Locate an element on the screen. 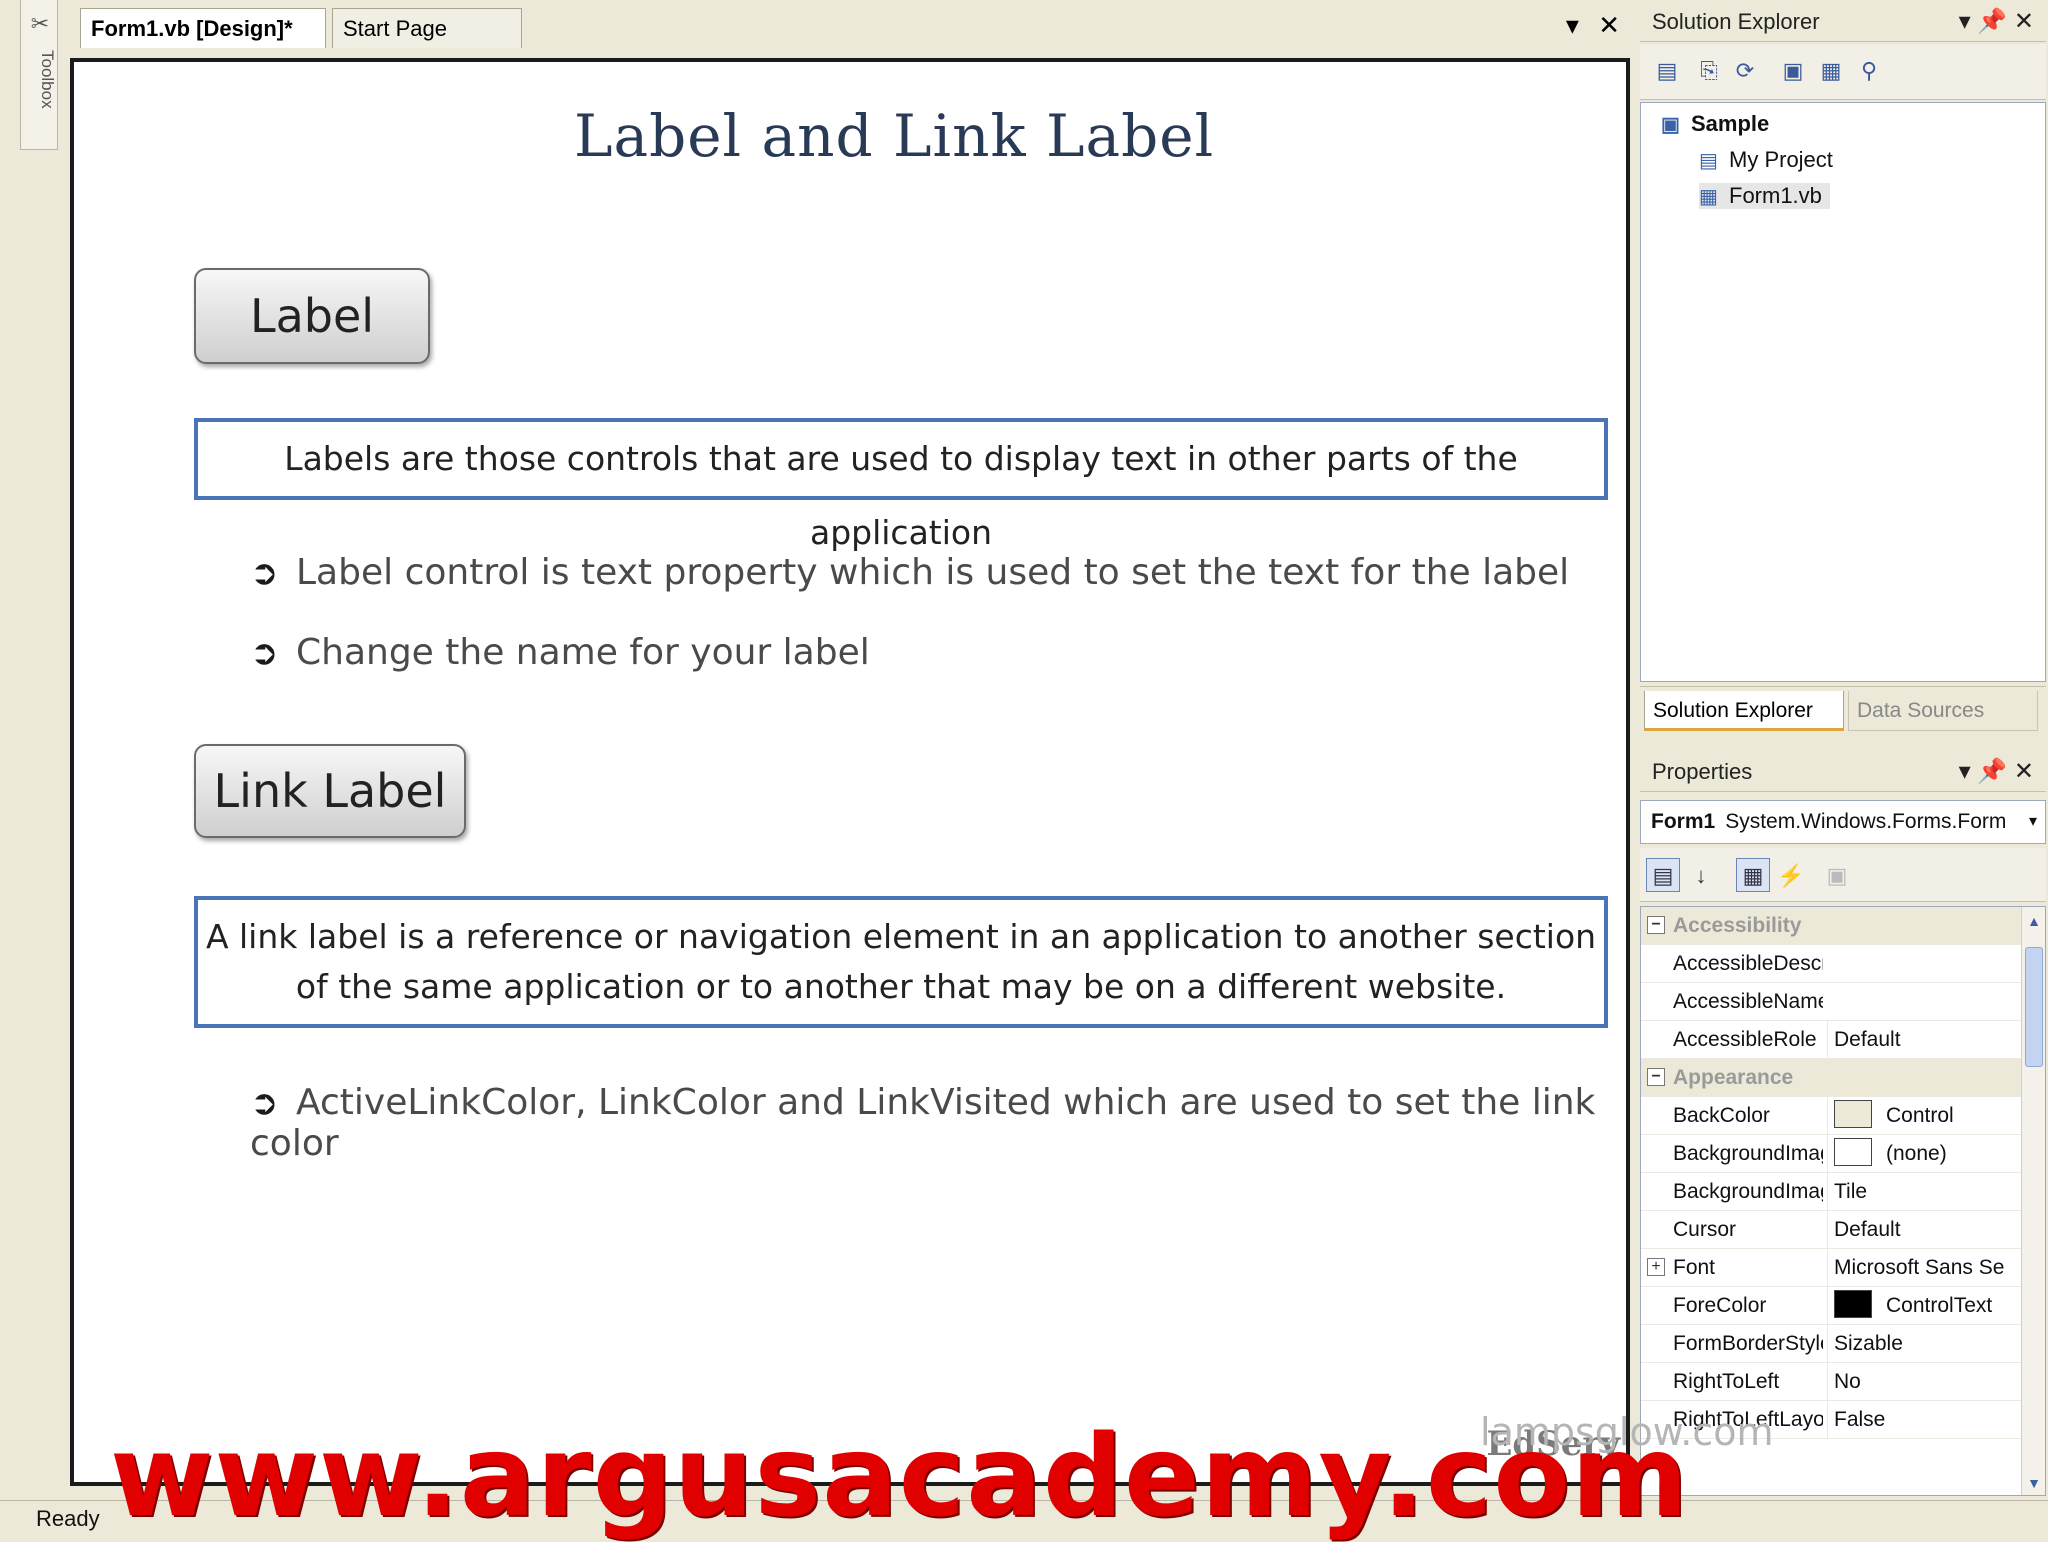 This screenshot has height=1542, width=2048. scroll-up-icon: ▲ is located at coordinates (2033, 921).